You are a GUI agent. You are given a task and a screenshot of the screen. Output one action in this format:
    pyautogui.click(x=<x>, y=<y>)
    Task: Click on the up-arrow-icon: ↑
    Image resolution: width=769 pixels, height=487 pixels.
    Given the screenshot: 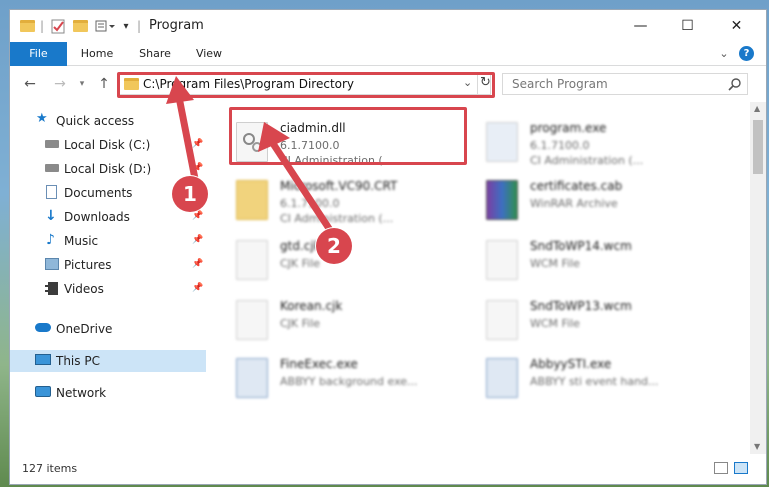 What is the action you would take?
    pyautogui.click(x=104, y=84)
    